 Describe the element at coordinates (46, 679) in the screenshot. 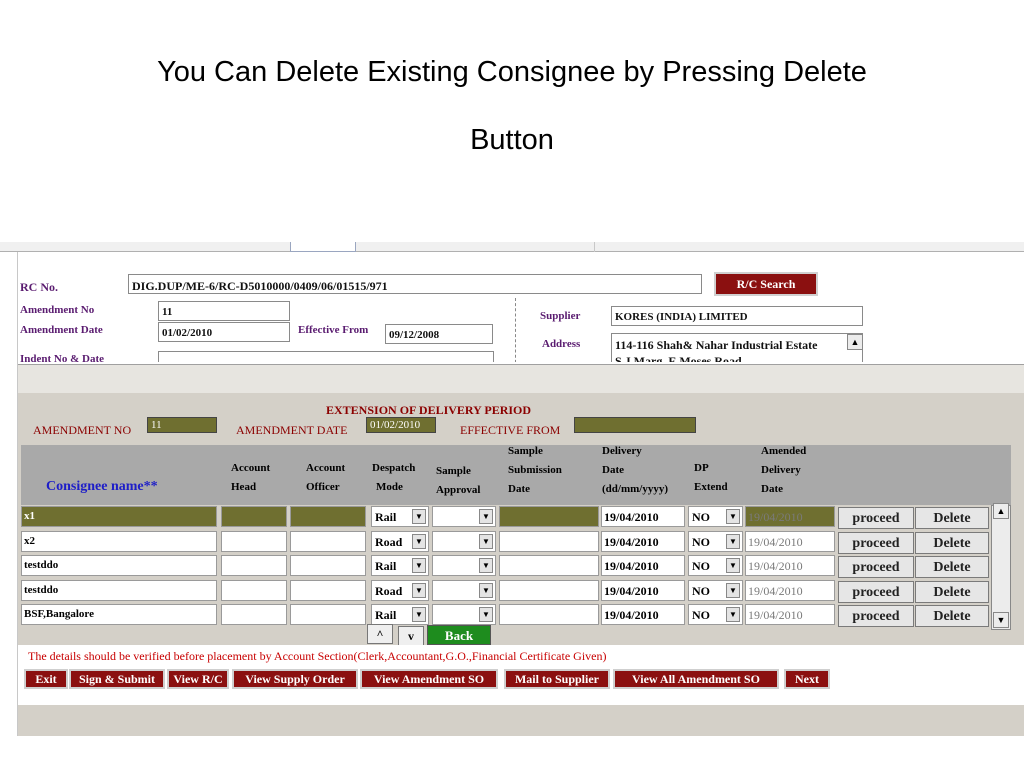

I see `exit-button: Exit` at that location.